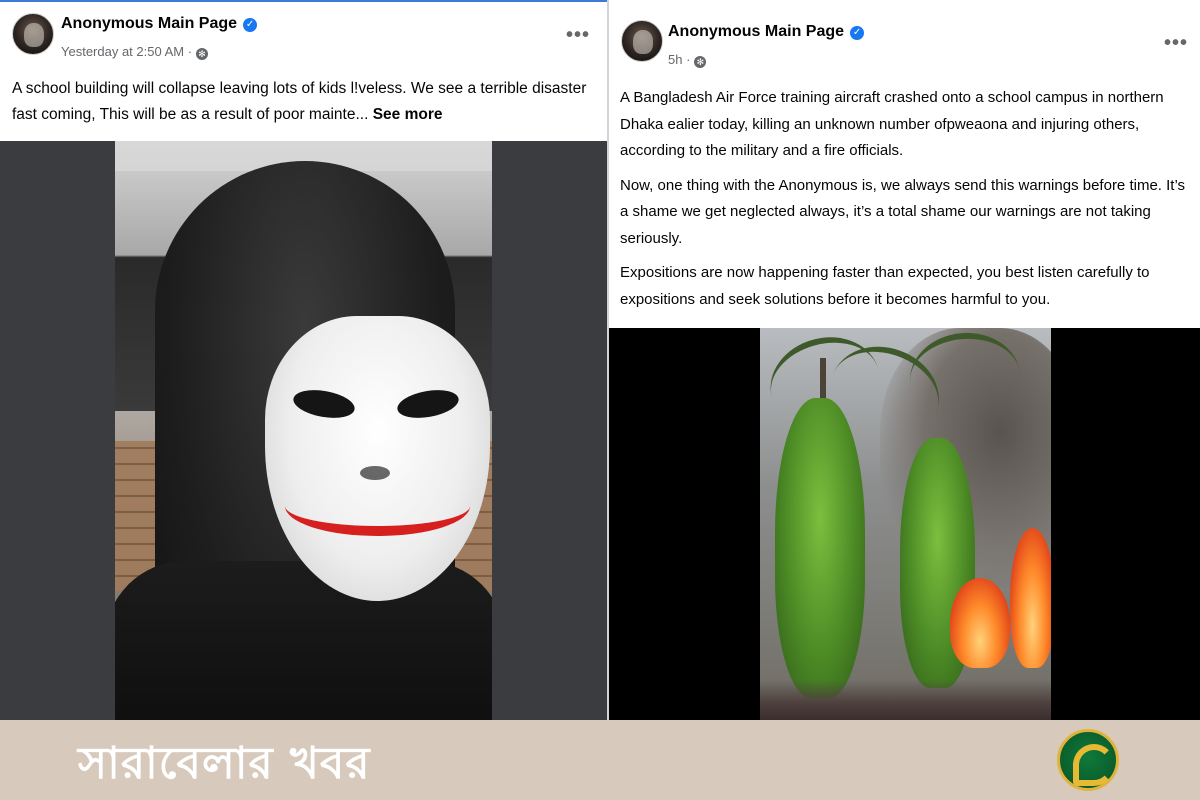 The image size is (1200, 800). I want to click on mask-eye-right, so click(428, 404).